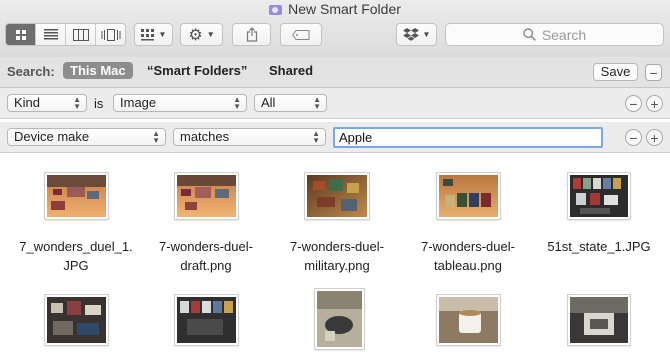  I want to click on kind-qualifier-popup: All ▲ ▼, so click(290, 103).